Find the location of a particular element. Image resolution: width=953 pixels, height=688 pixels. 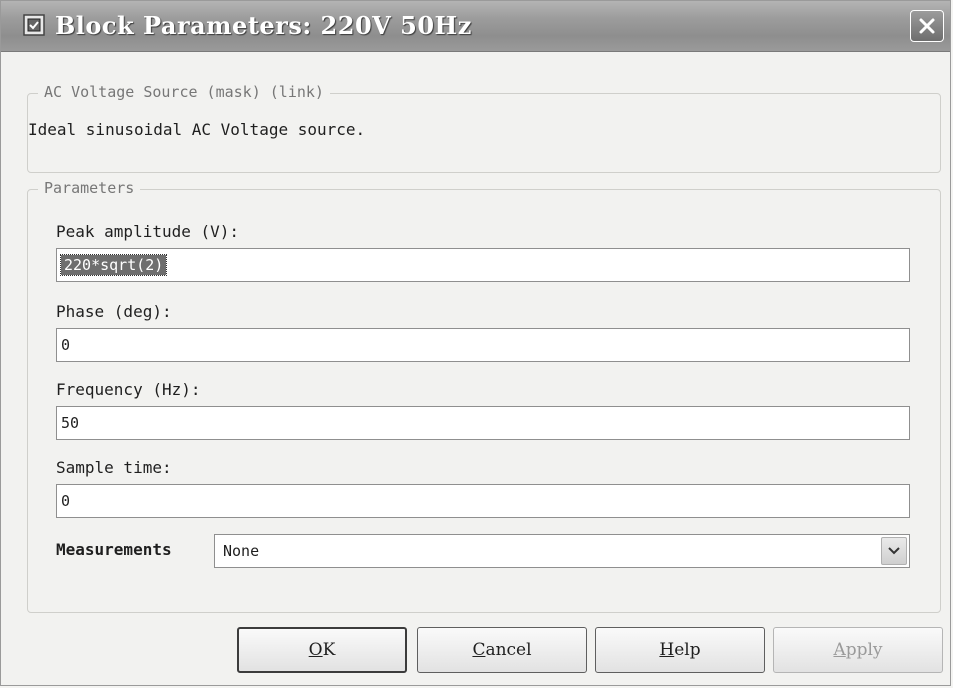

apply-button: Apply is located at coordinates (858, 650).